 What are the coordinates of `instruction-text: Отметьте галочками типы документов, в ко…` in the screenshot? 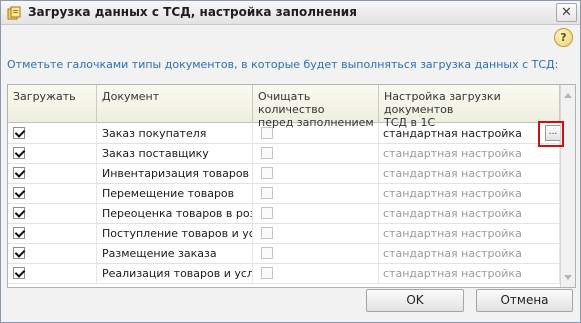 It's located at (283, 64).